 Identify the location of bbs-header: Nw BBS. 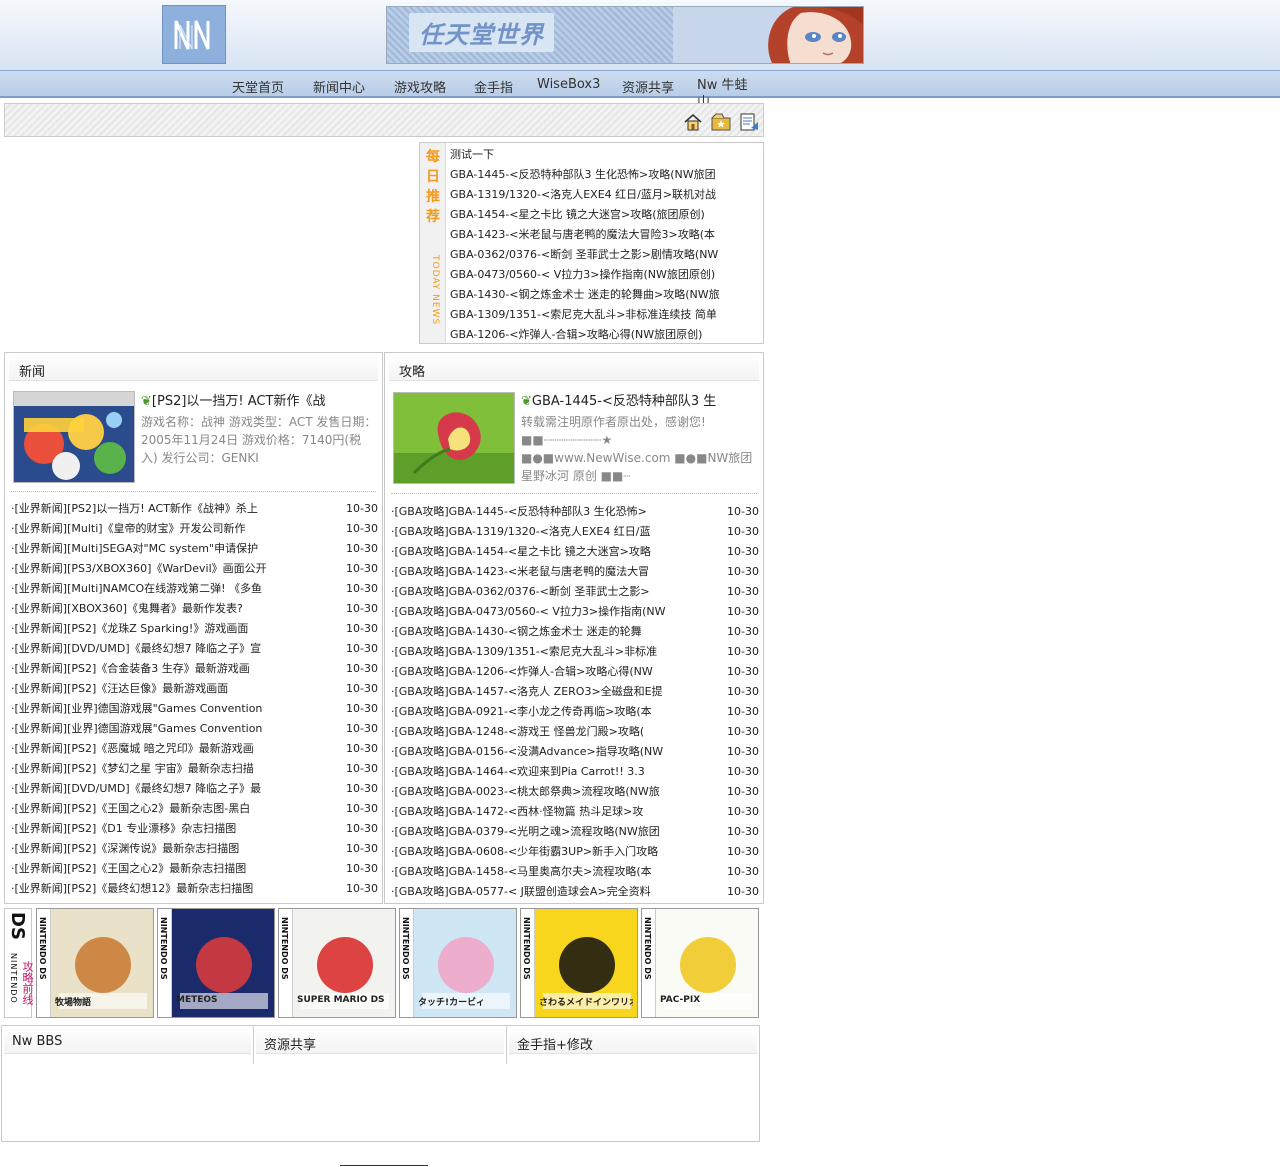
(127, 1041).